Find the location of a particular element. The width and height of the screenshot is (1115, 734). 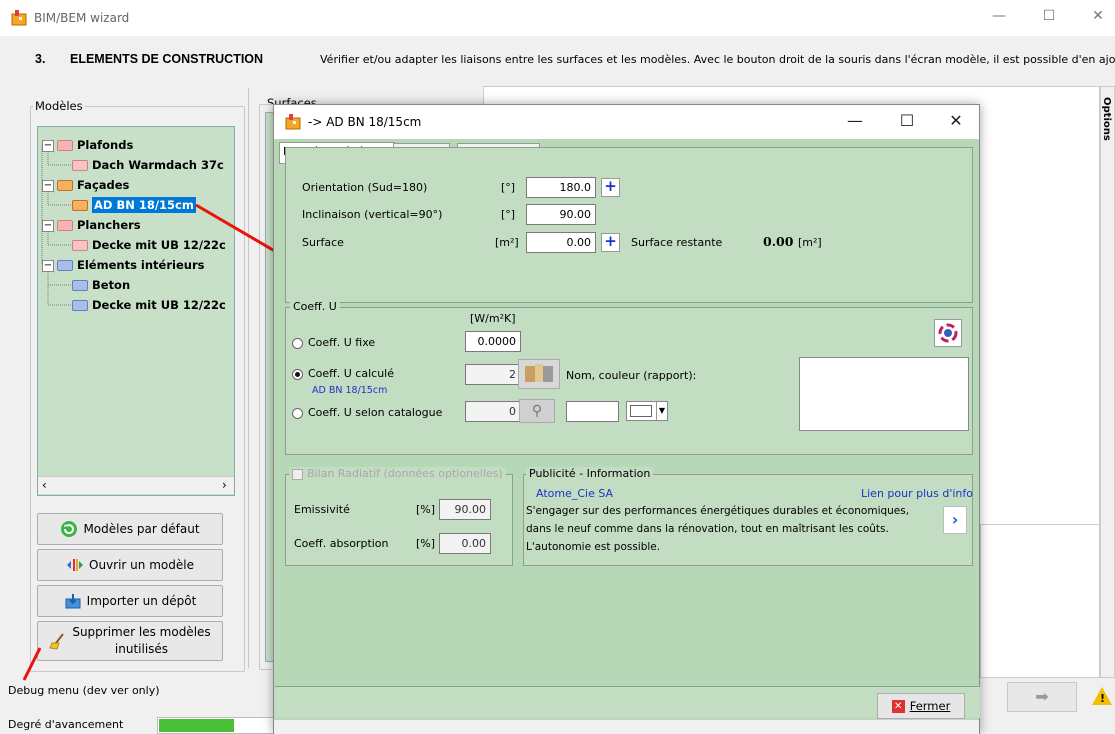

ad-company: Atome_Cie SA is located at coordinates (574, 493).